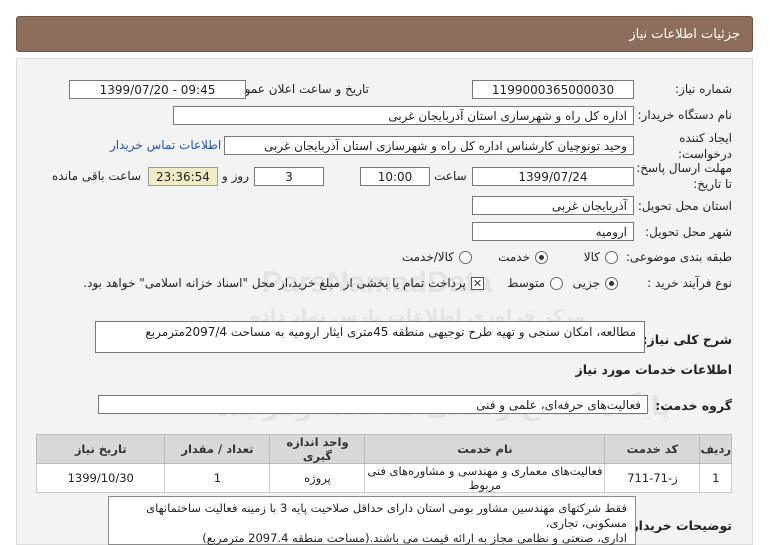  What do you see at coordinates (485, 449) in the screenshot?
I see `col-service-name: نام خدمت` at bounding box center [485, 449].